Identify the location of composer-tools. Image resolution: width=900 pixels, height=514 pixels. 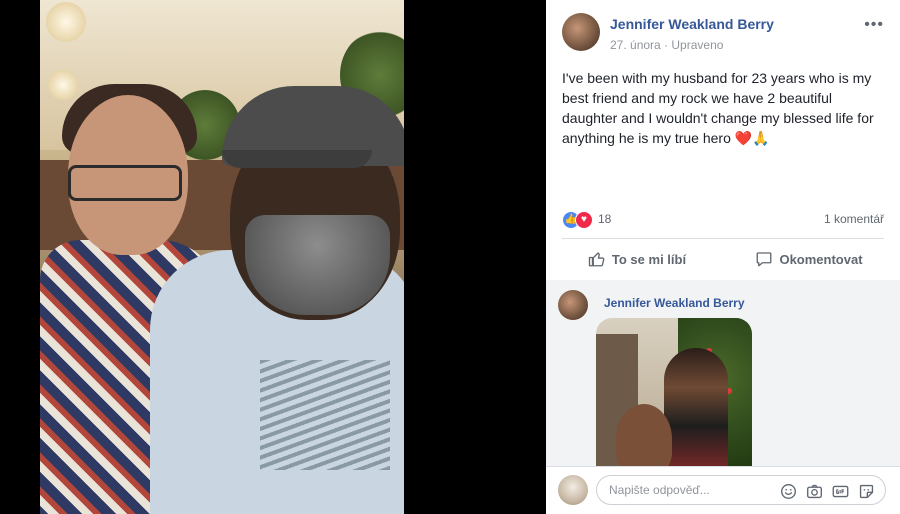
(831, 491).